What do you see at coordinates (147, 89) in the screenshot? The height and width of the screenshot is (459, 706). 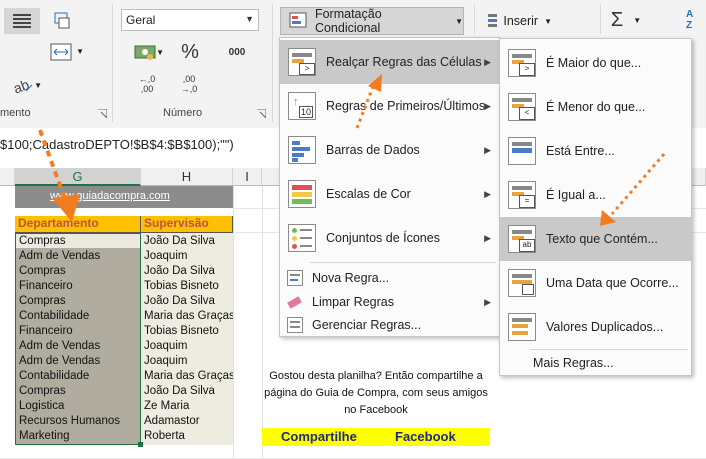 I see `increase-decimal-bottom: ,00` at bounding box center [147, 89].